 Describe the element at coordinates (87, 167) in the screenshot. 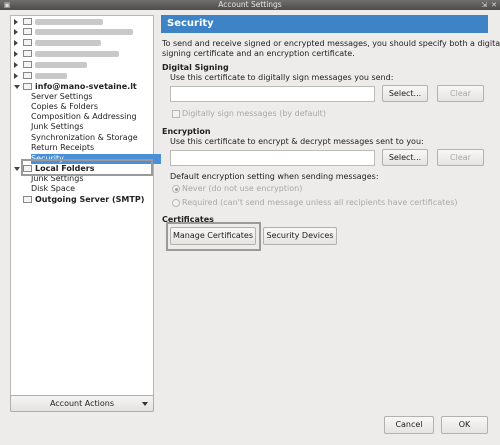

I see `security-highlight-frame` at that location.